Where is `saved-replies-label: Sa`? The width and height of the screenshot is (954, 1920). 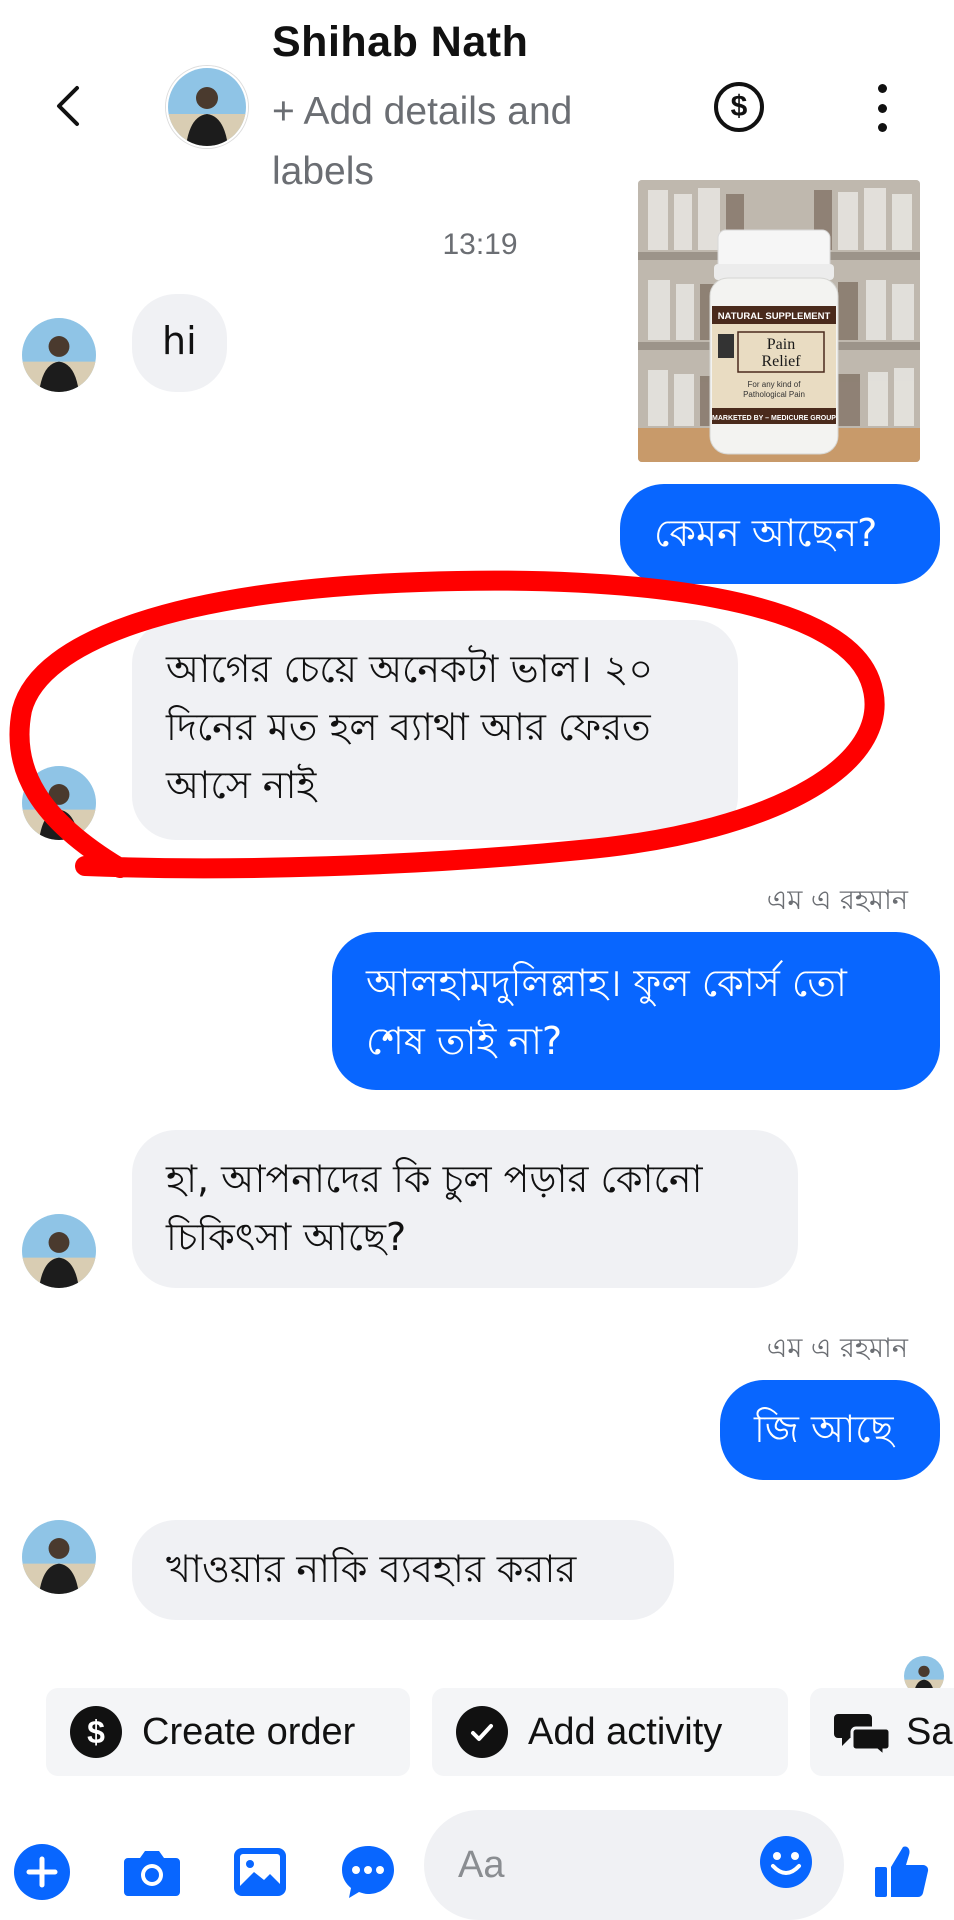
saved-replies-label: Sa is located at coordinates (929, 1731).